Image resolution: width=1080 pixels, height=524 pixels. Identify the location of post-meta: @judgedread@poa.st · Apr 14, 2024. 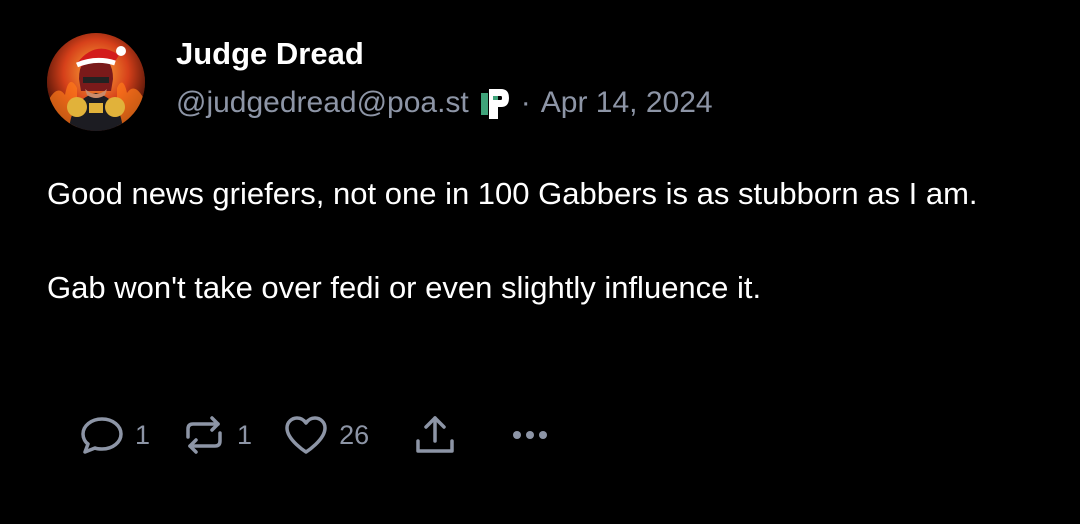
(444, 103).